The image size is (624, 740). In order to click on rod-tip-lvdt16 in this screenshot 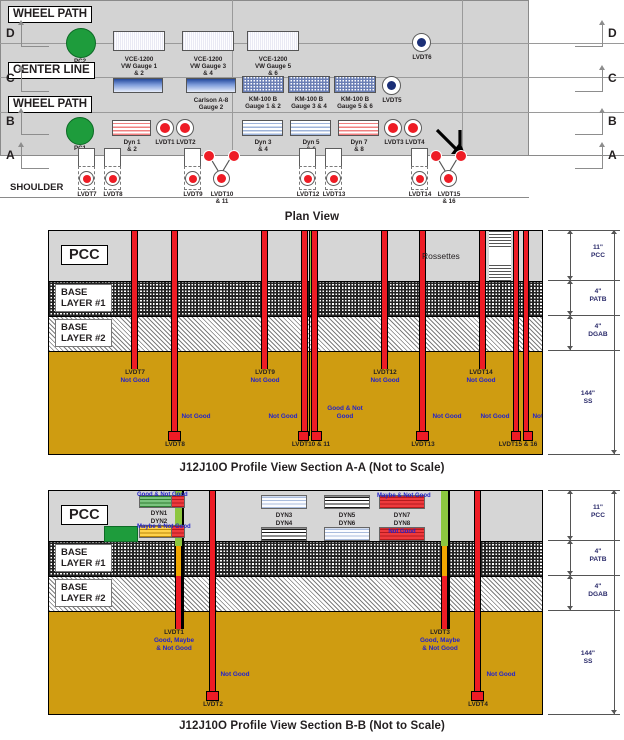, I will do `click(528, 436)`.